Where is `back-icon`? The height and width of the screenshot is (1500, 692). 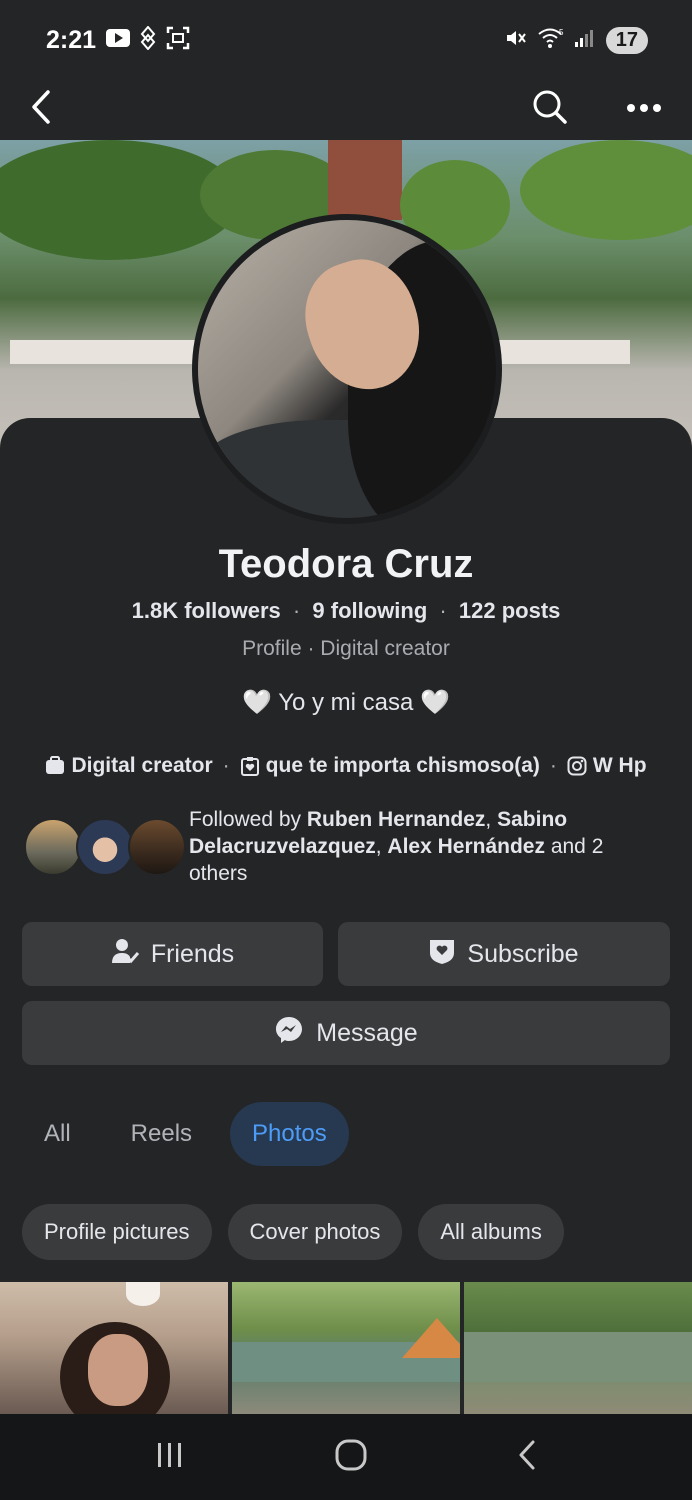
back-icon is located at coordinates (527, 1457).